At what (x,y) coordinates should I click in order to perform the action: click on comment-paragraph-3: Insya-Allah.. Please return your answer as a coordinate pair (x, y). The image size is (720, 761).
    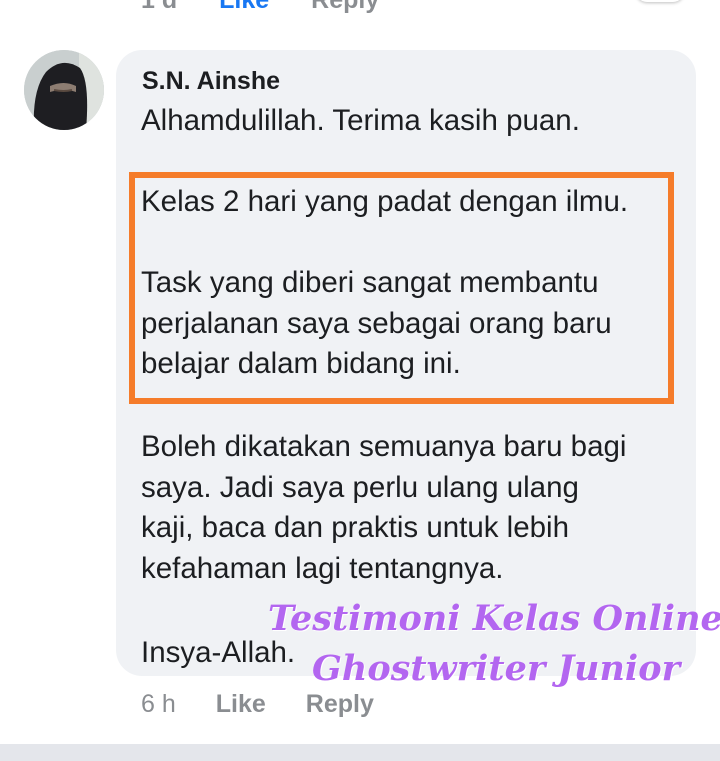
    Looking at the image, I should click on (218, 652).